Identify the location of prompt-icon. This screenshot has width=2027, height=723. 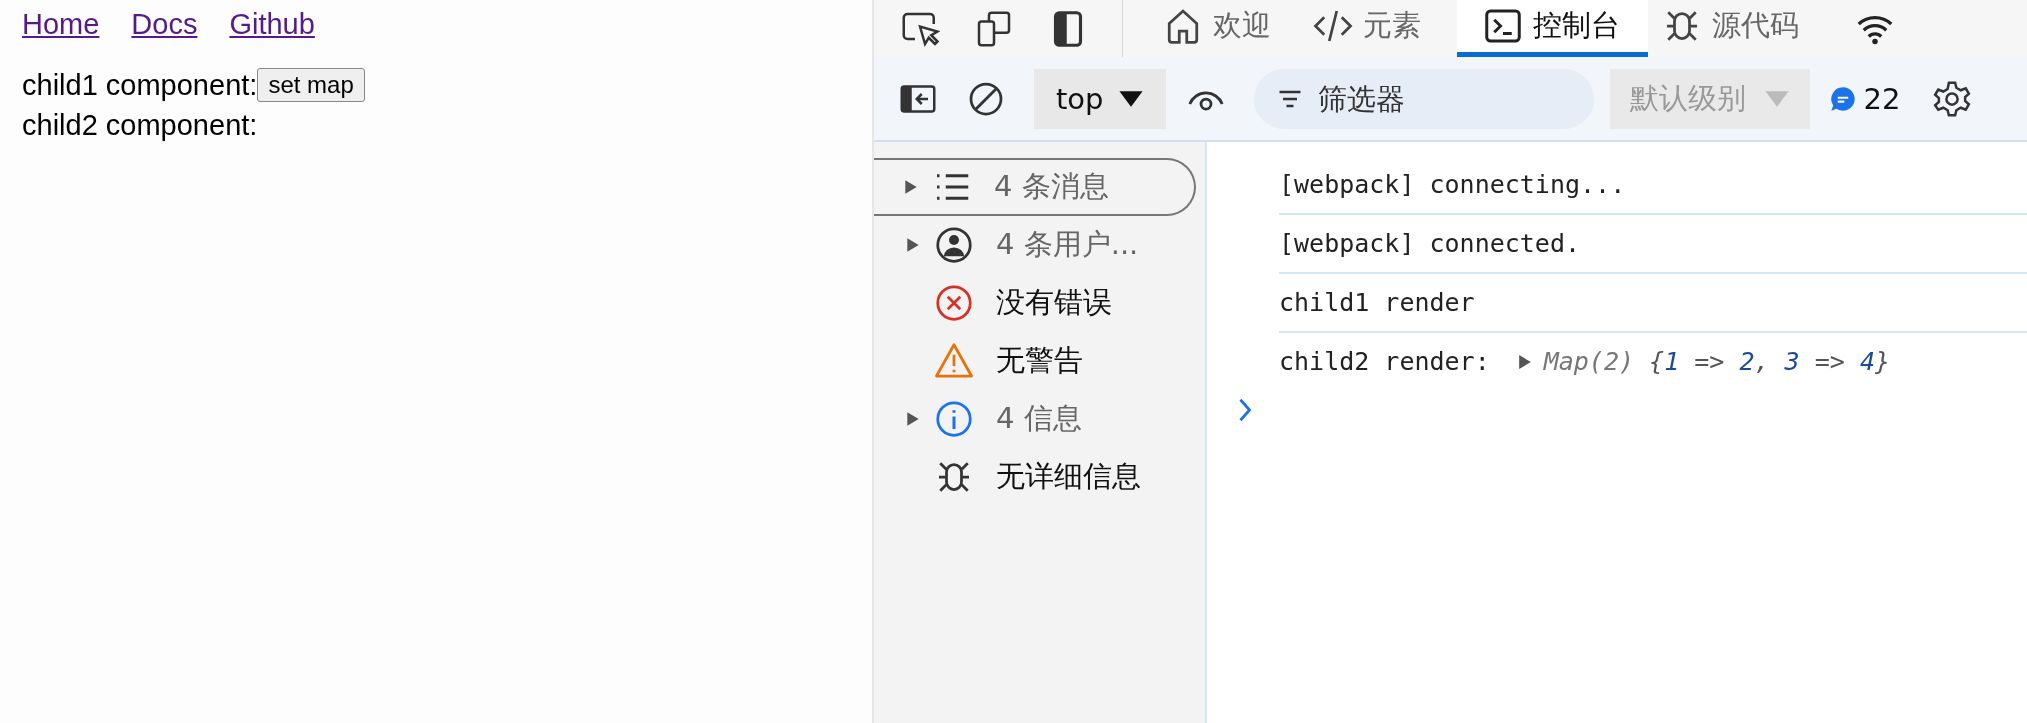
(1245, 410).